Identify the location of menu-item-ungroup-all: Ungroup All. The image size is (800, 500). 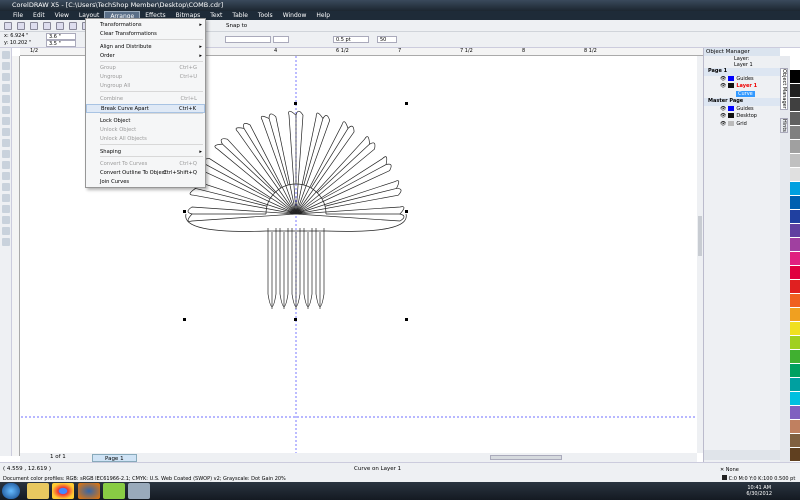
(145, 86).